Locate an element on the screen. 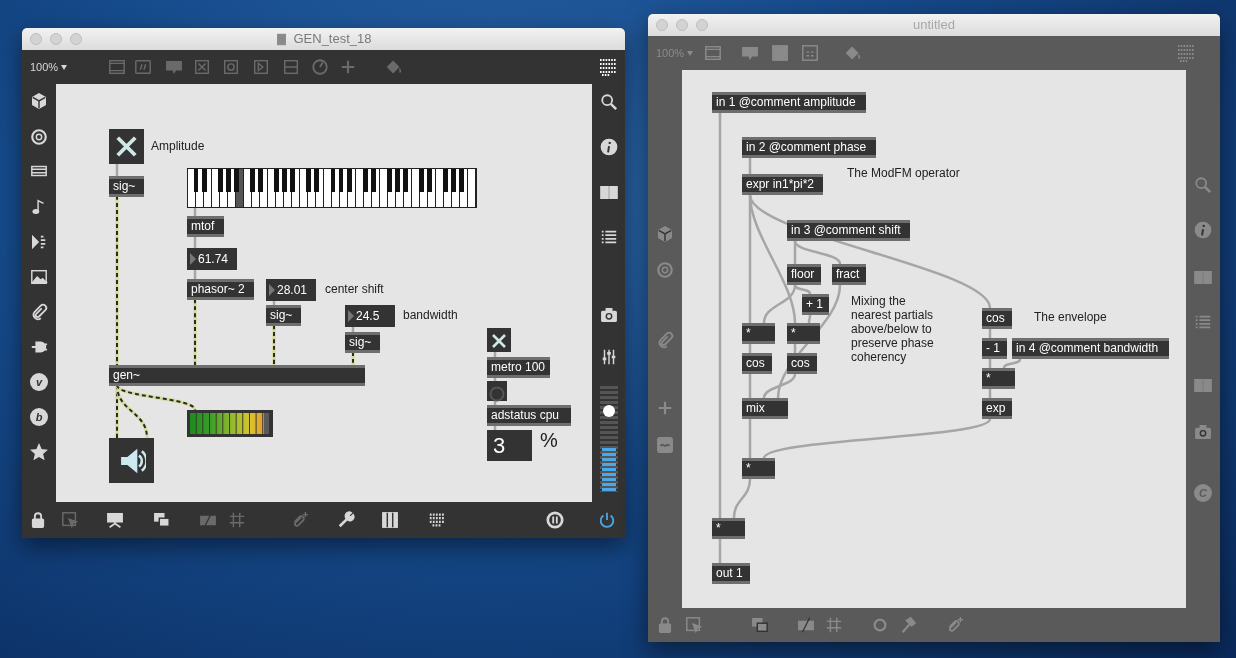 This screenshot has height=658, width=1236. list-icon is located at coordinates (608, 237).